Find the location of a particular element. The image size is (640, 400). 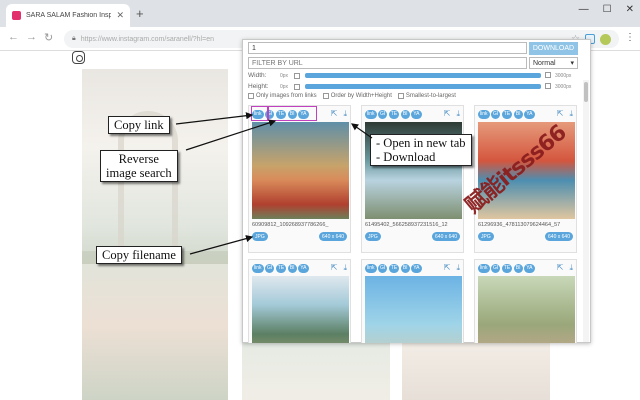

height-slider is located at coordinates (423, 86).